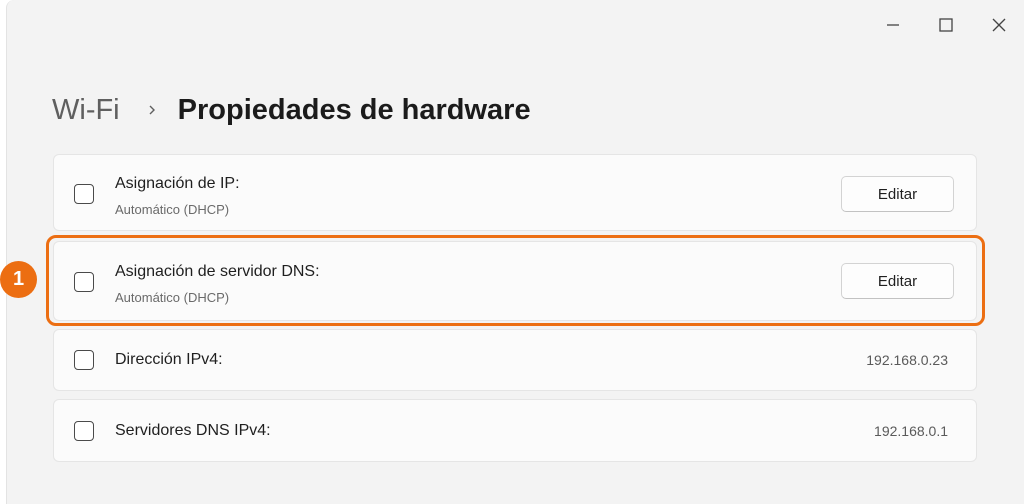  I want to click on page-title: Propiedades de hardware, so click(354, 109).